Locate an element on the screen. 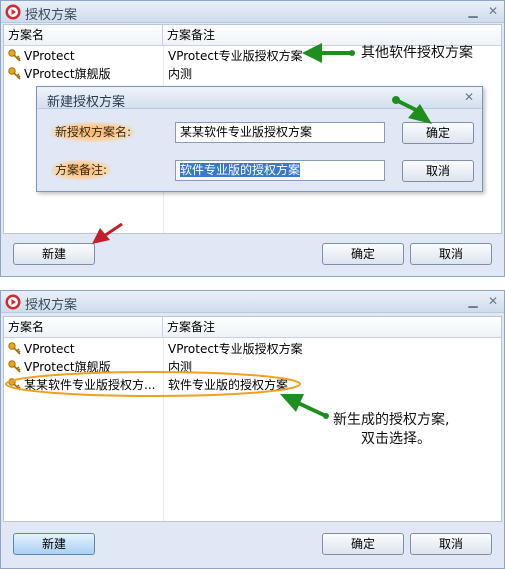 The image size is (505, 569). table-row-new: 某某软件专业版授权方... 软件专业版的授权方案 is located at coordinates (252, 385).